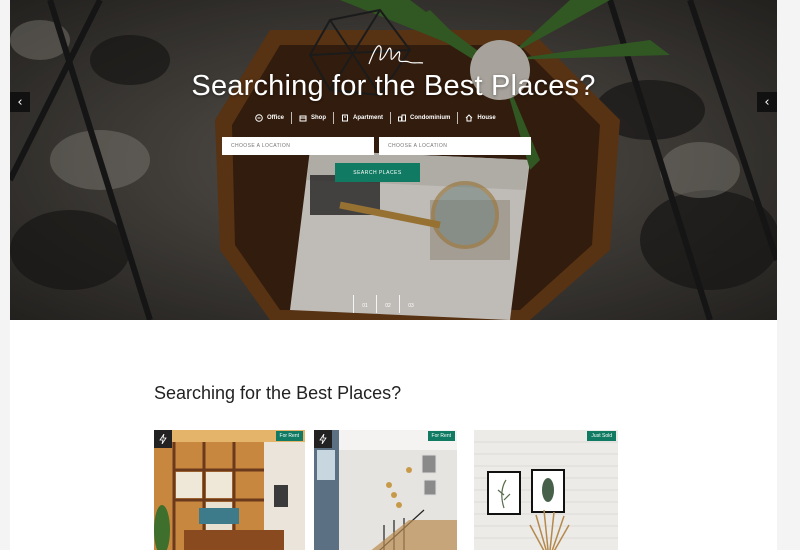 This screenshot has width=800, height=550. I want to click on condominium-icon, so click(402, 118).